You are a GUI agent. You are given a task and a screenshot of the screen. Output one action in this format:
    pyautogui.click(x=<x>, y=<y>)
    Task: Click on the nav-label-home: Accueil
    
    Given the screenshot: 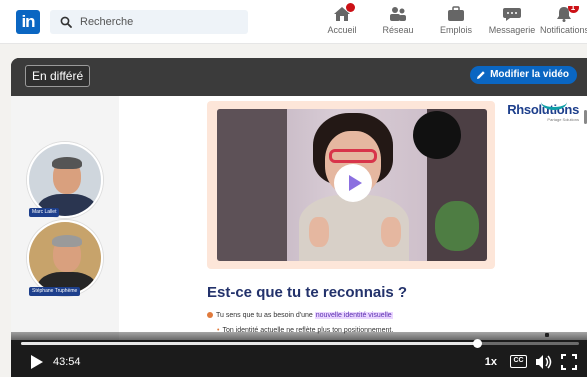 What is the action you would take?
    pyautogui.click(x=342, y=30)
    